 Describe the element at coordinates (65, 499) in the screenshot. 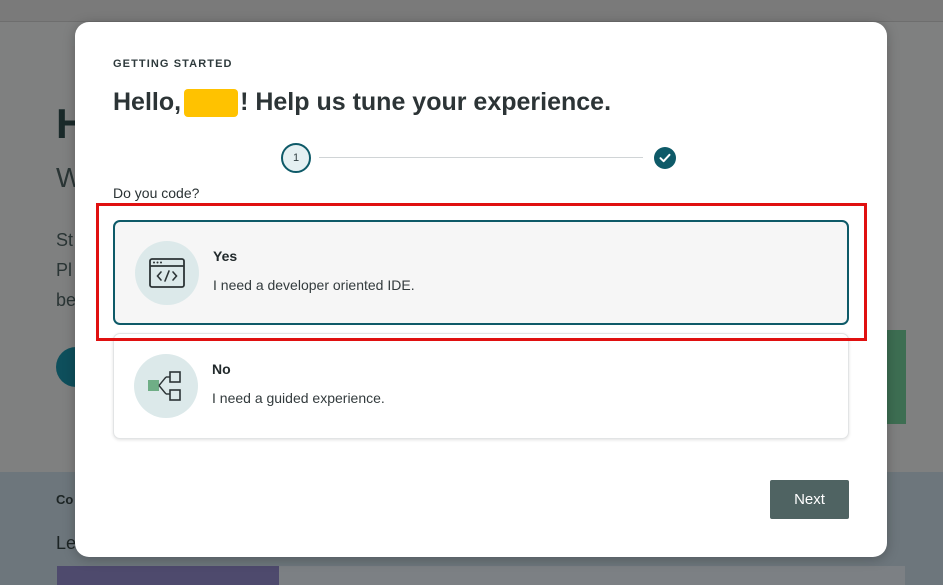

I see `background-band-label: Co` at that location.